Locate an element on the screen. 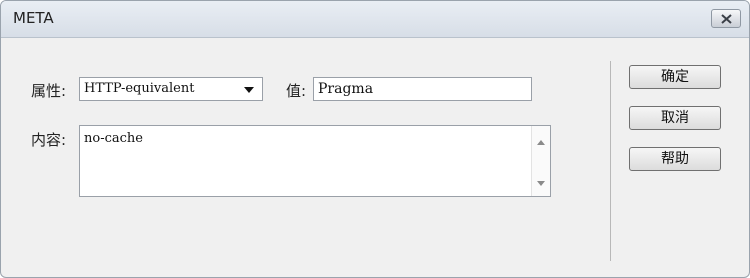  window-title: META is located at coordinates (33, 18).